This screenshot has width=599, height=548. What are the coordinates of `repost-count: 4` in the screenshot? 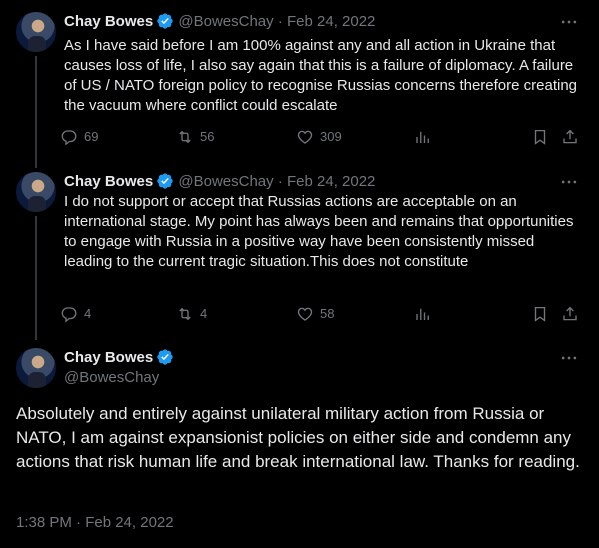 It's located at (204, 313).